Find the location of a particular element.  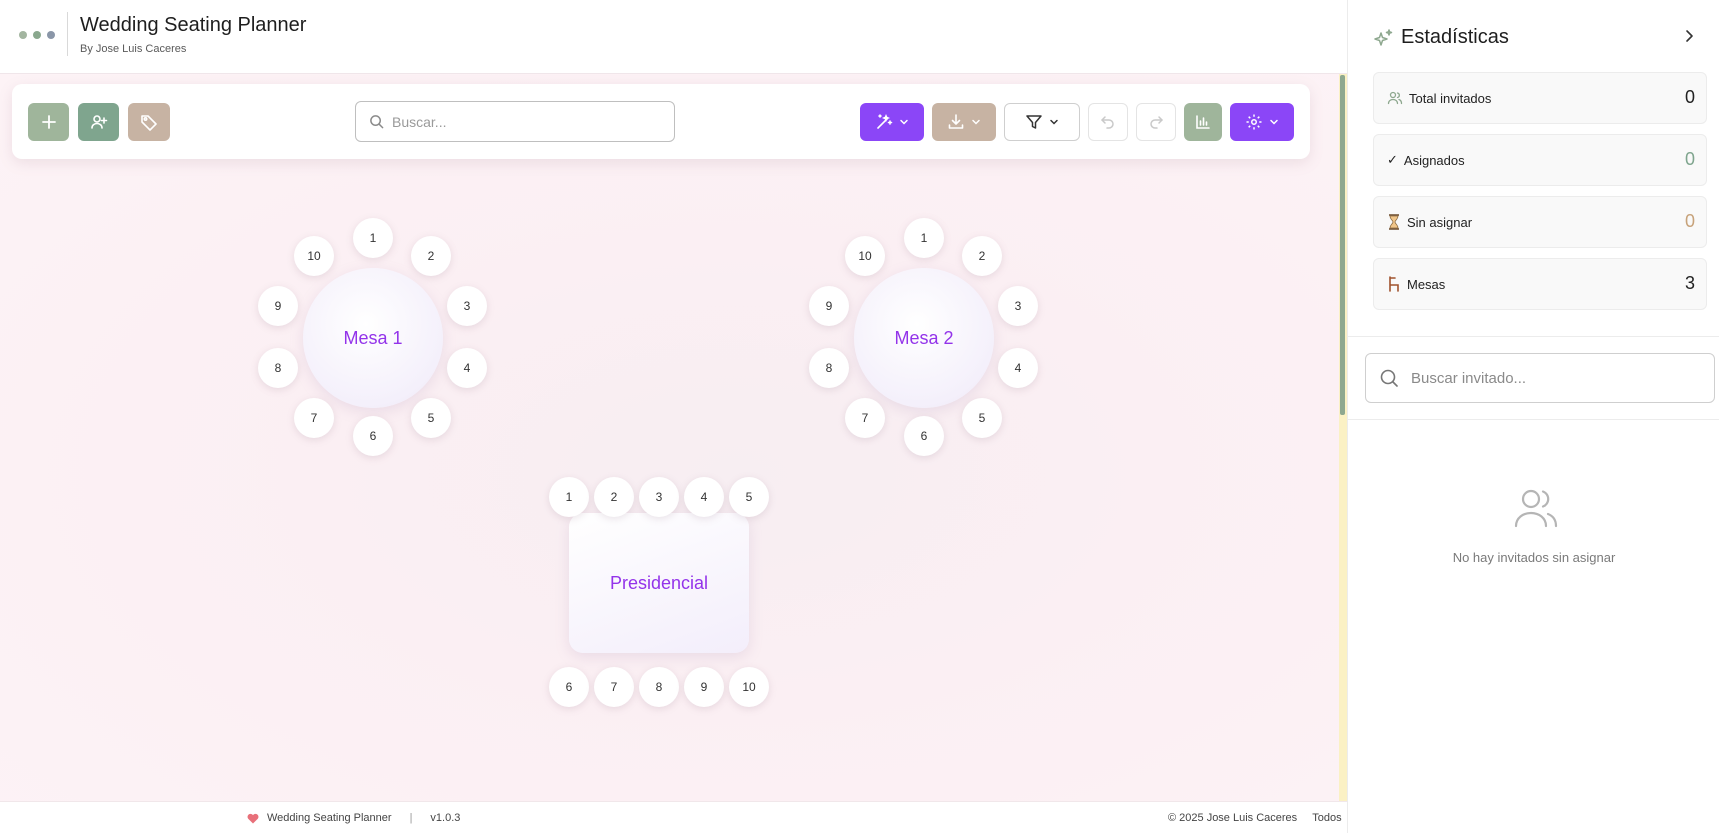

redo-icon is located at coordinates (1156, 122).